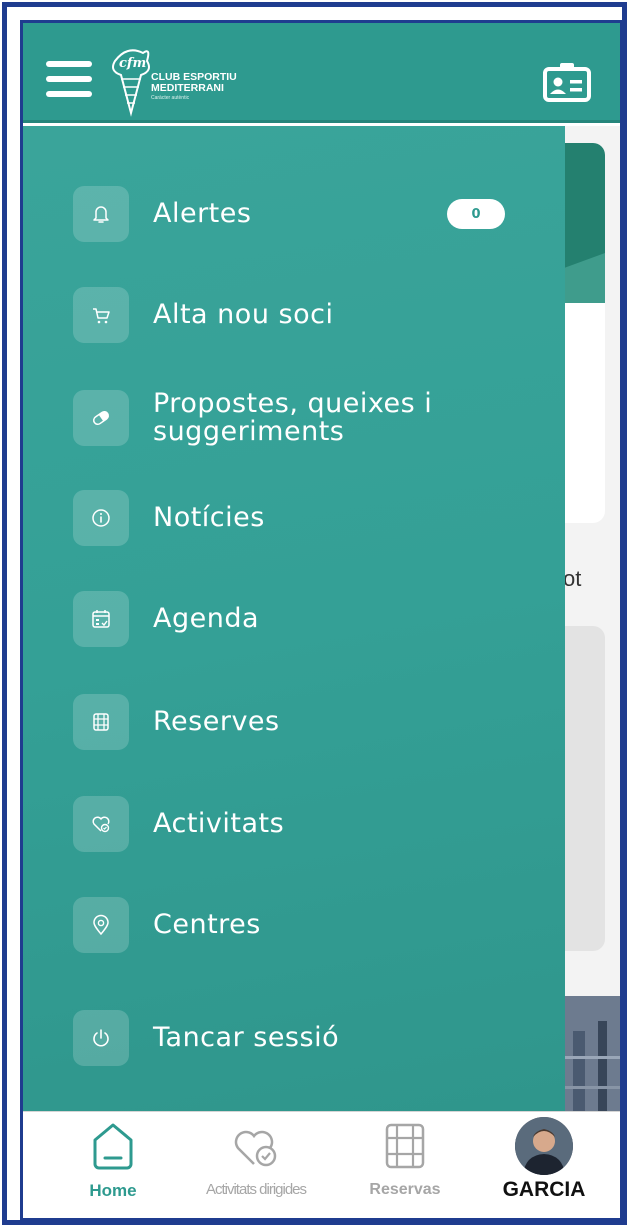 The width and height of the screenshot is (629, 1227). What do you see at coordinates (113, 1190) in the screenshot?
I see `tab-label: Home` at bounding box center [113, 1190].